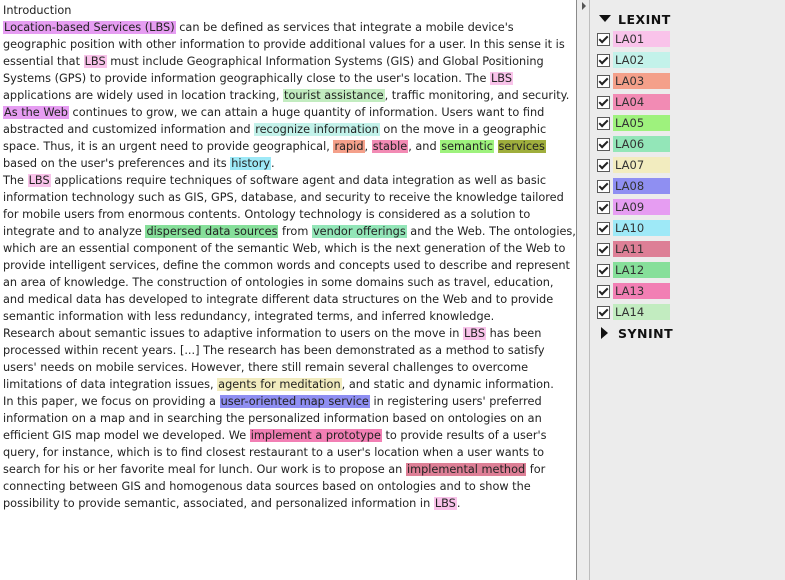  What do you see at coordinates (641, 60) in the screenshot?
I see `label-swatch: LA02` at bounding box center [641, 60].